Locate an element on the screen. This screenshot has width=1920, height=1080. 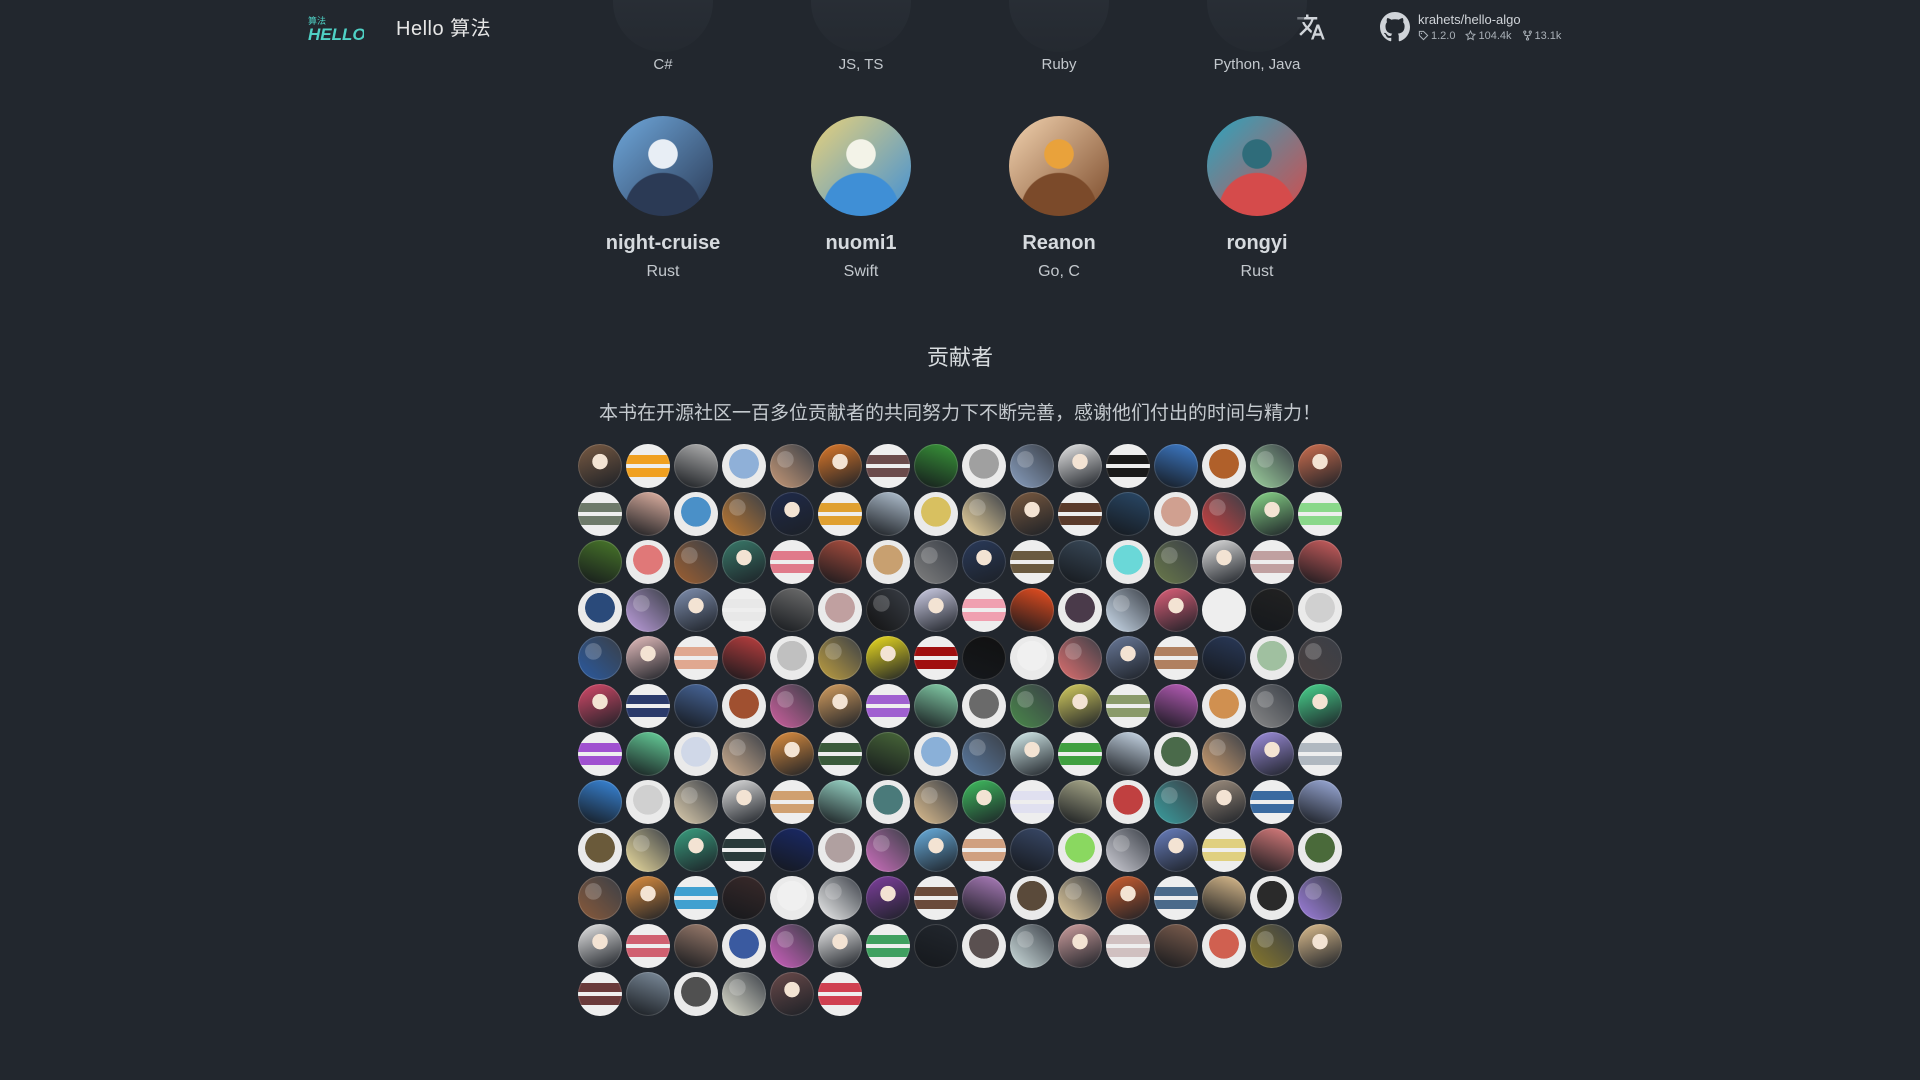
github-repo-link: krahets/hello-algo 1.2.0 104.4k 13.1k is located at coordinates (1470, 27).